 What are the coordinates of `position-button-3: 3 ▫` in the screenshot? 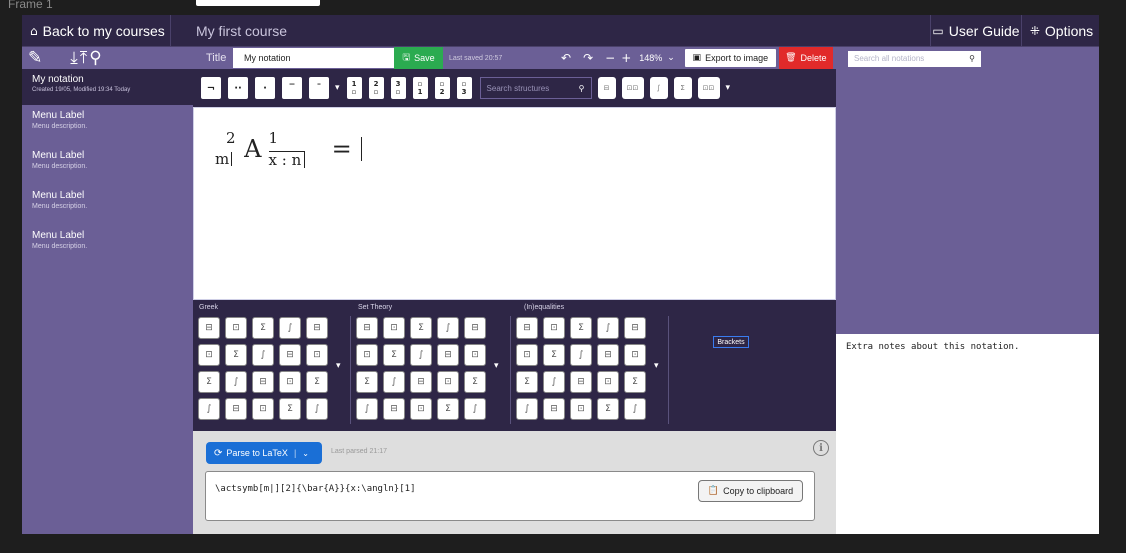 It's located at (398, 88).